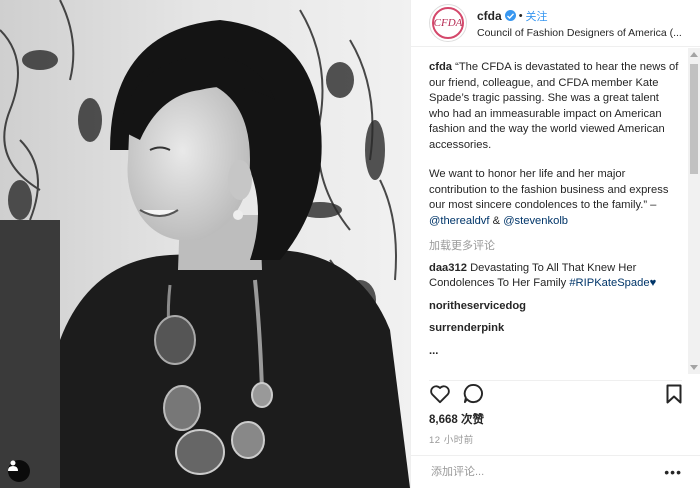 The image size is (700, 488). I want to click on comments-scrollbar, so click(694, 211).